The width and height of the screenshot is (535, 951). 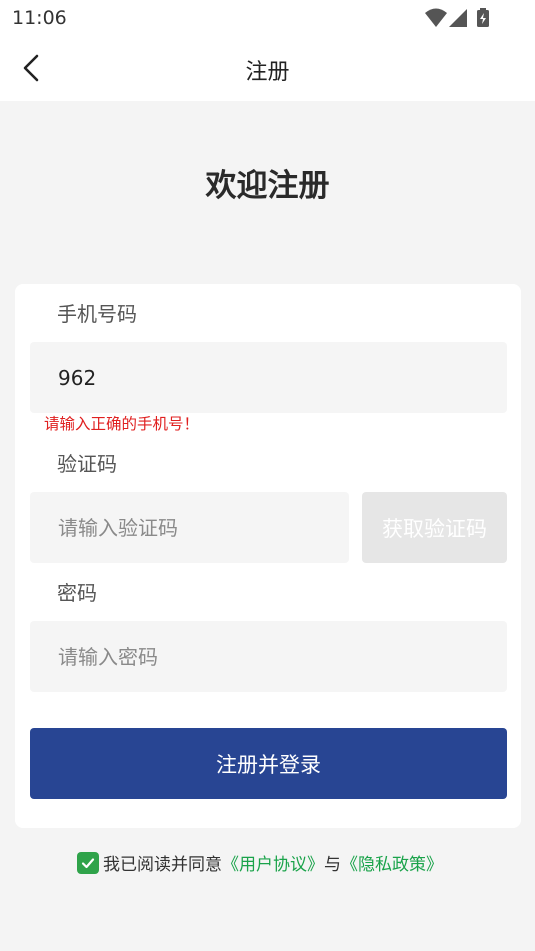 I want to click on agreement-prefix: 我已阅读并同意, so click(x=162, y=865).